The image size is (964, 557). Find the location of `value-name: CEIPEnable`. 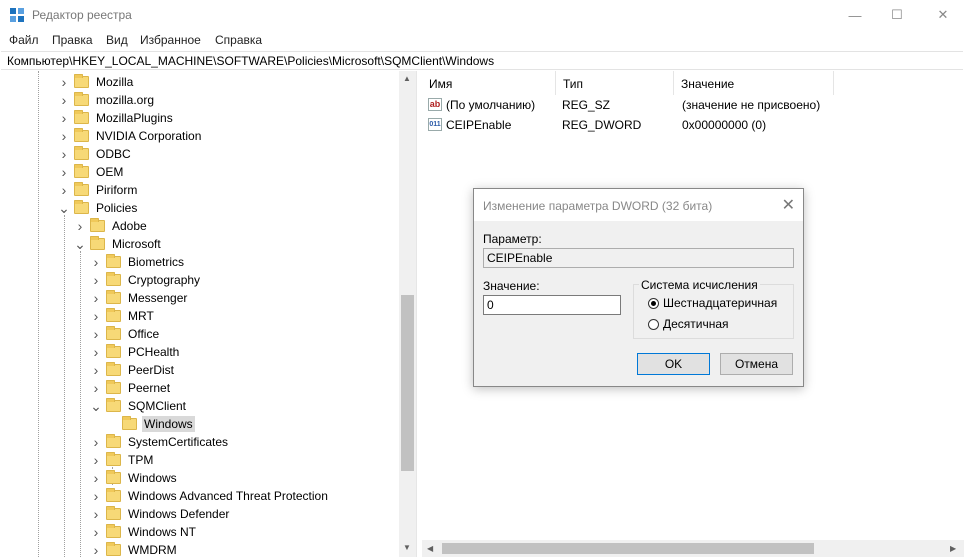

value-name: CEIPEnable is located at coordinates (479, 125).